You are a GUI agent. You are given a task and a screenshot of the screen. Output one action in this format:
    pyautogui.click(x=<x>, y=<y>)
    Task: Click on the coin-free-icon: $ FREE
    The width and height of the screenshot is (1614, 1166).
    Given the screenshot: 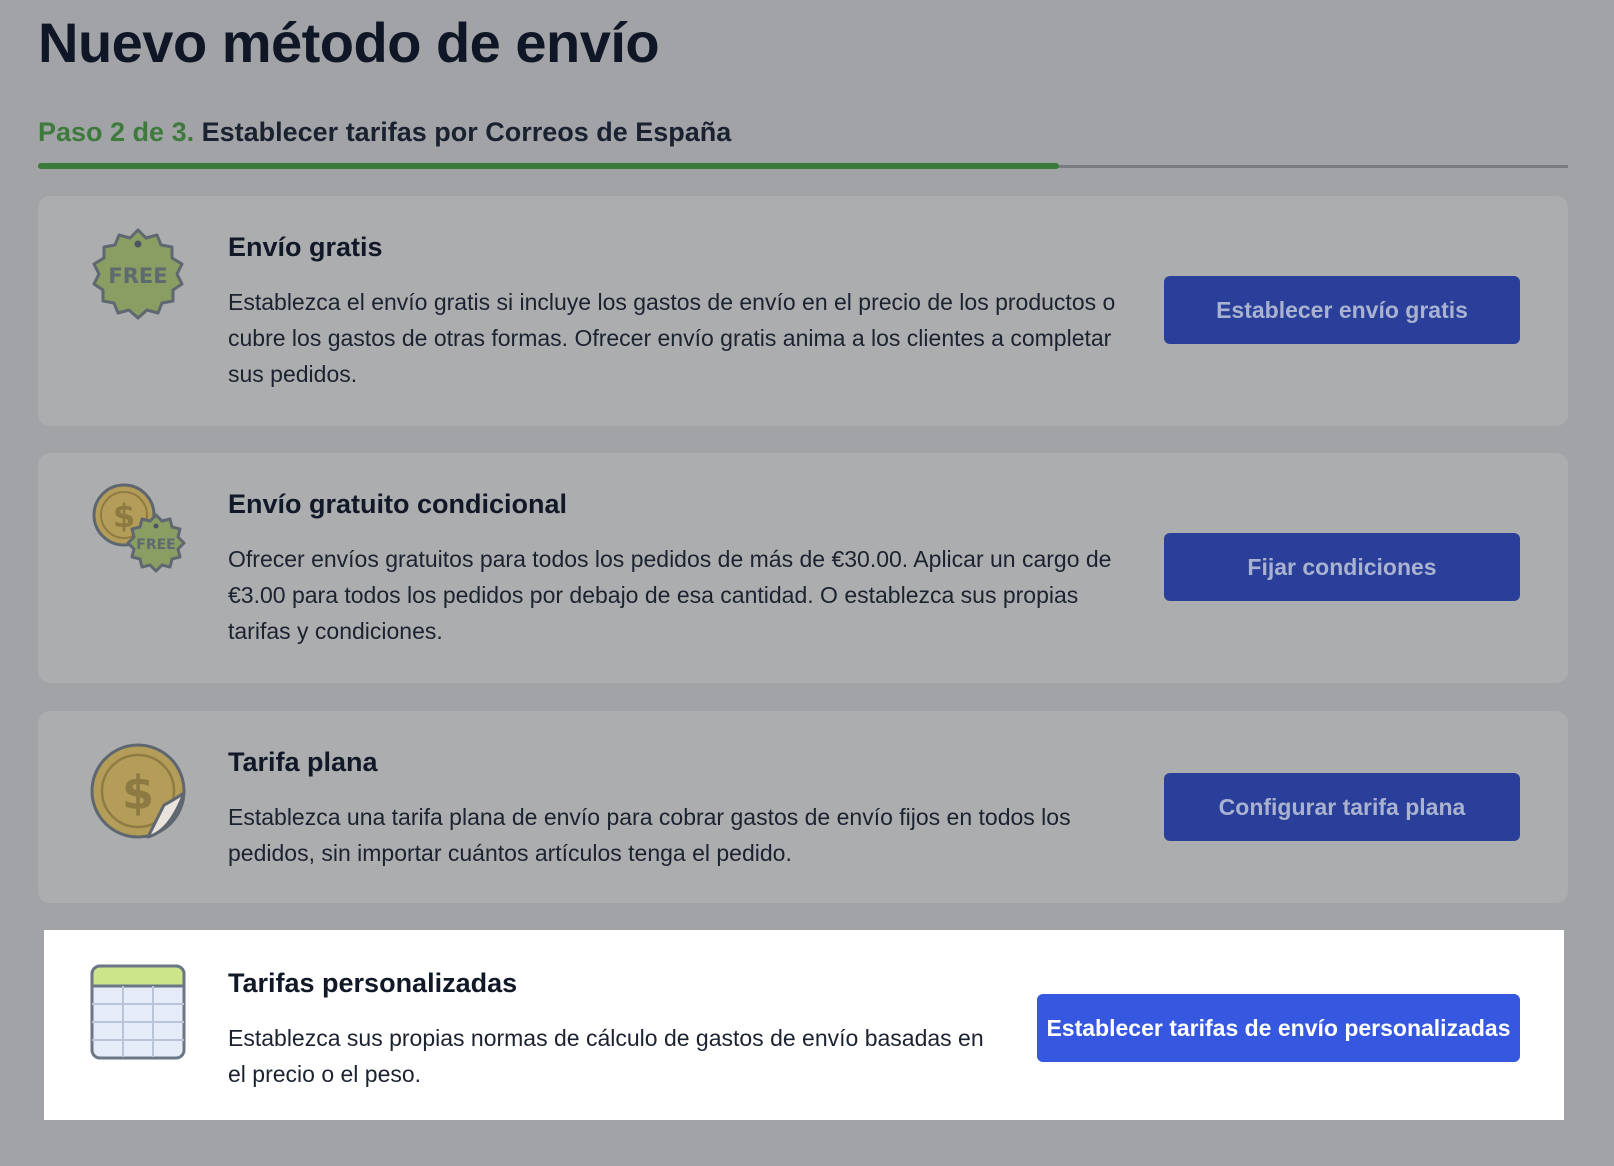 What is the action you would take?
    pyautogui.click(x=138, y=531)
    